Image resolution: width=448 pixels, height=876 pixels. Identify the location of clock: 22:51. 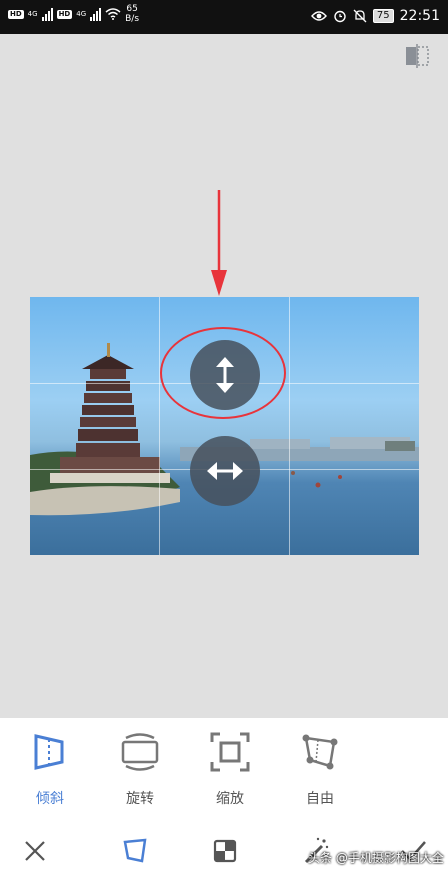
(419, 16).